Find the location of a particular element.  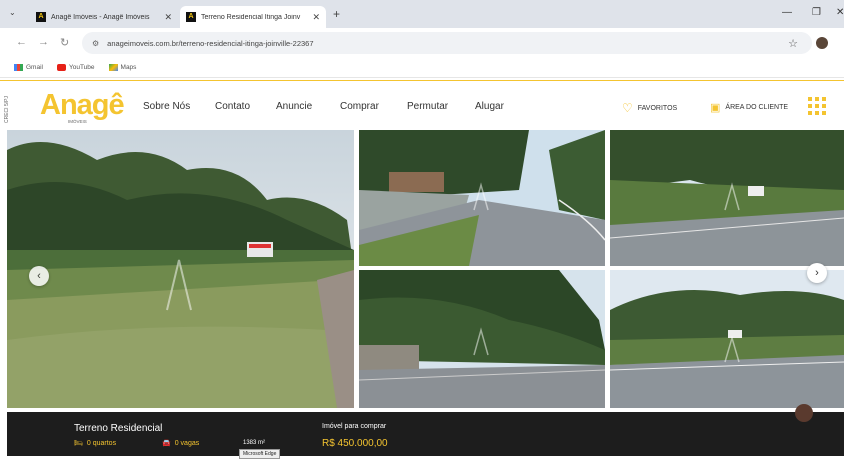

back-icon: ← is located at coordinates (21, 42).